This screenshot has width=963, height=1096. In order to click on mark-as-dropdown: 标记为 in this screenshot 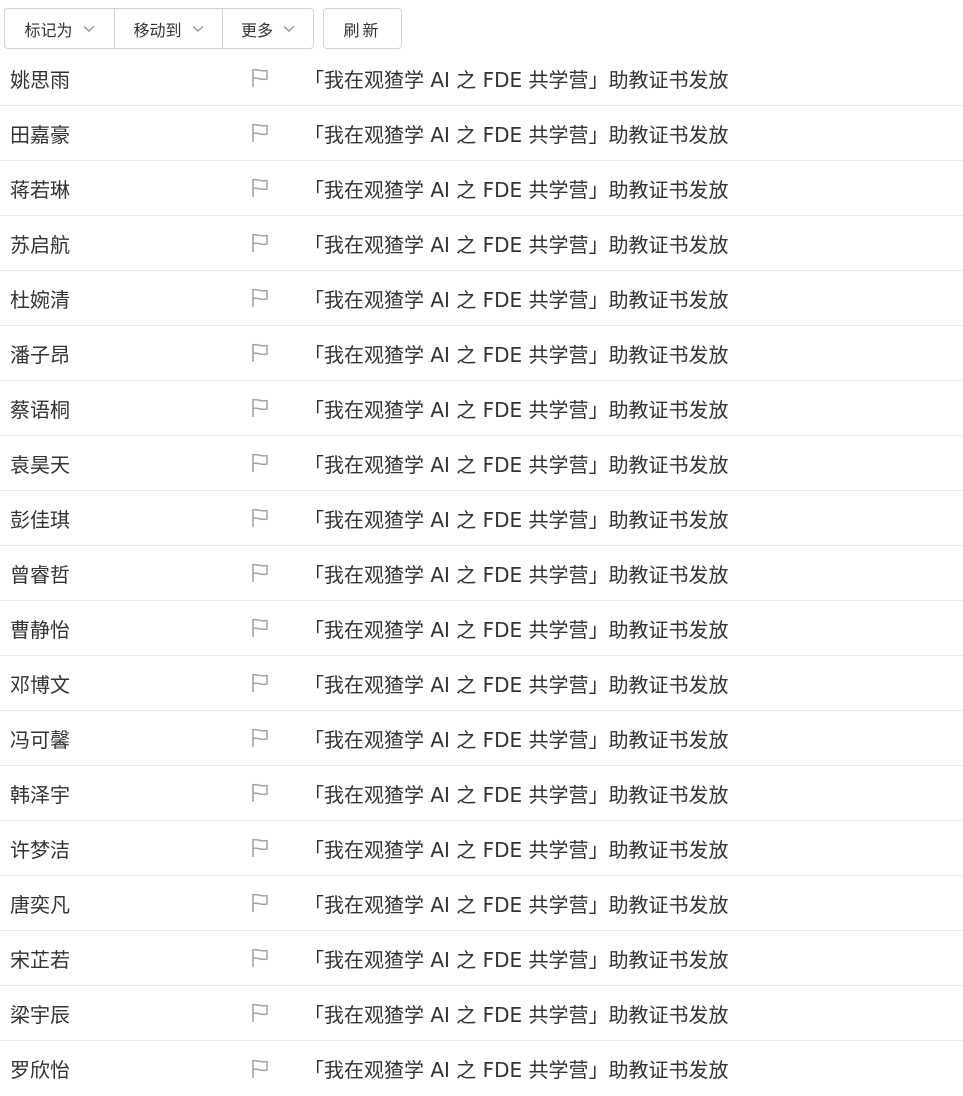, I will do `click(59, 28)`.